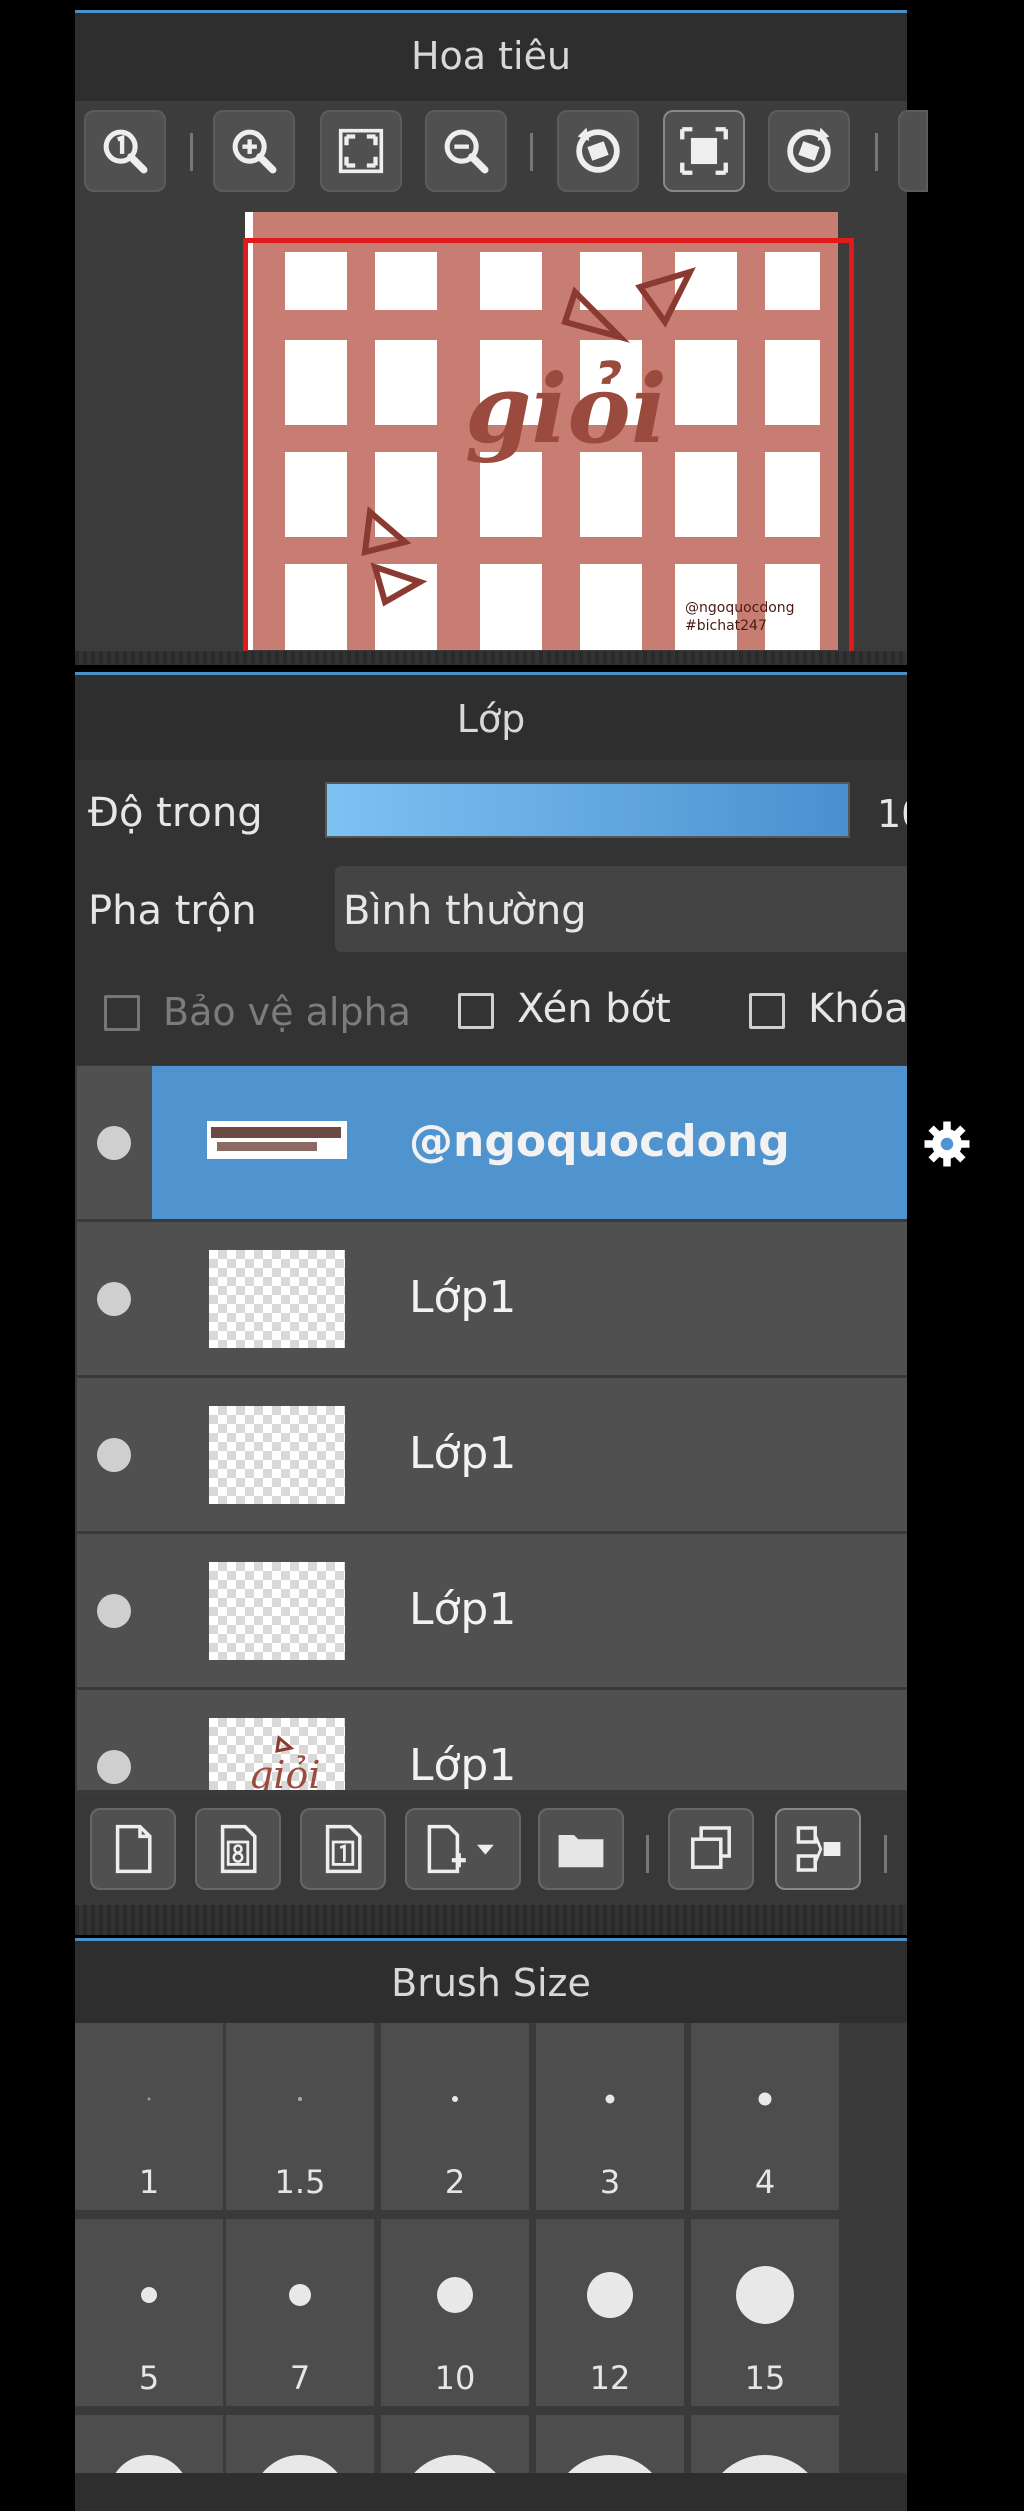  I want to click on new-layer-button, so click(133, 1849).